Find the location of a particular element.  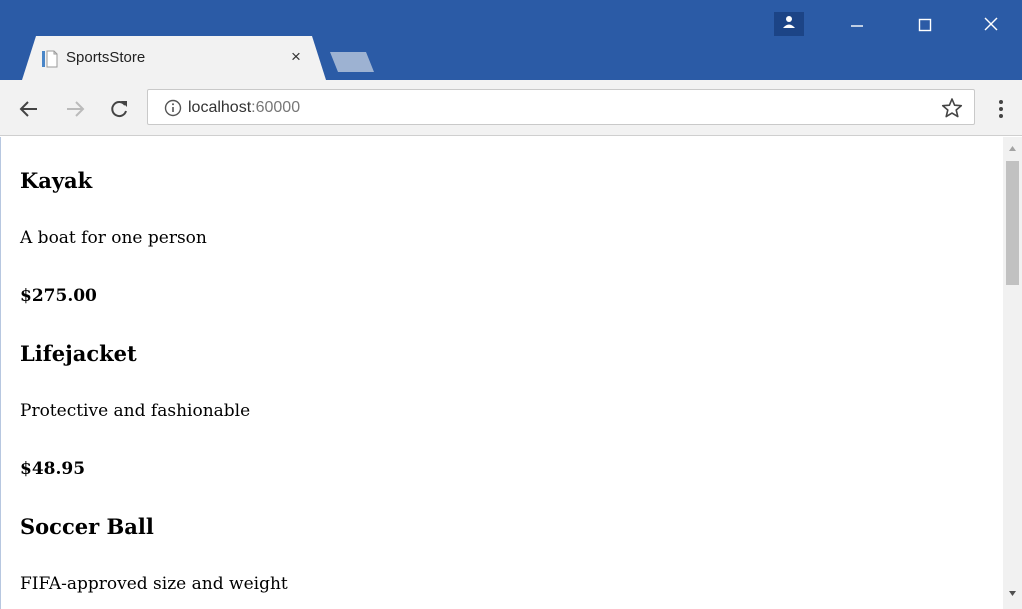

bookmark-star-icon is located at coordinates (952, 108).